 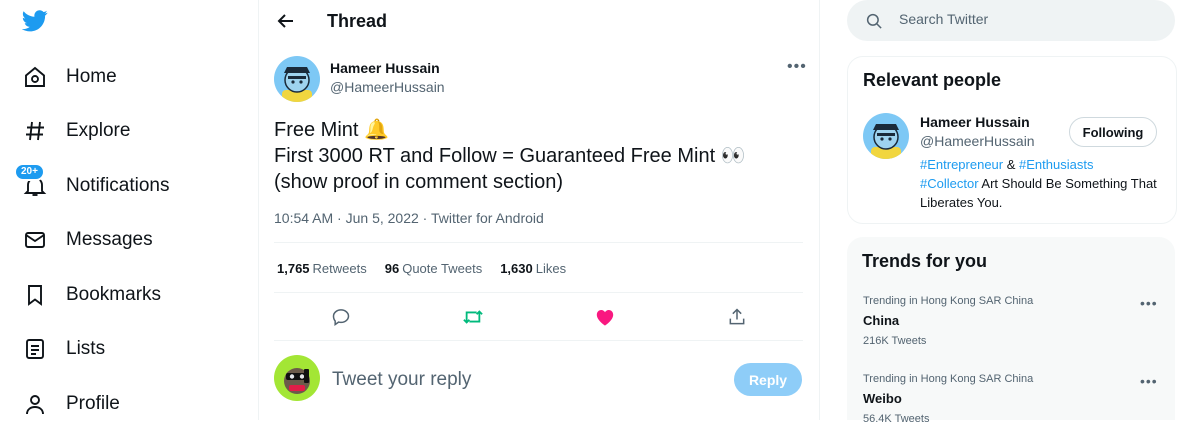 I want to click on person-icon, so click(x=35, y=404).